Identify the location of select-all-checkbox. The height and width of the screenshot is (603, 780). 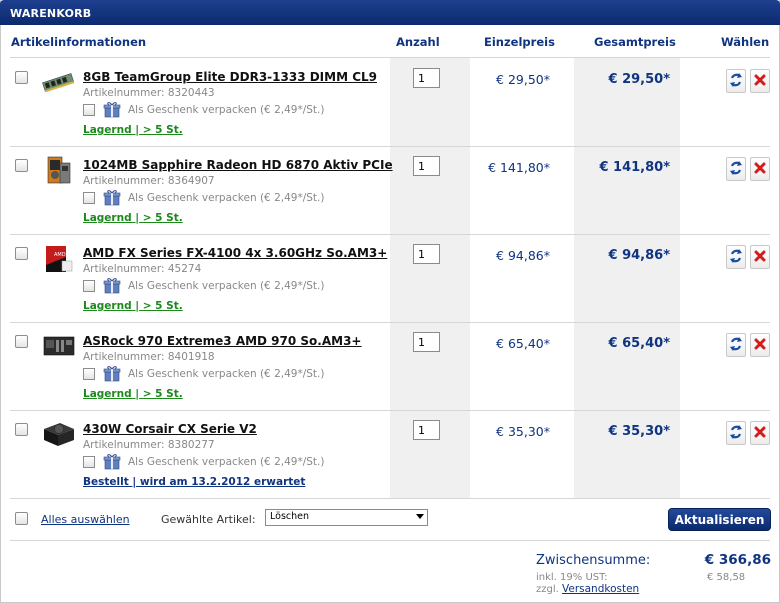
(21, 518).